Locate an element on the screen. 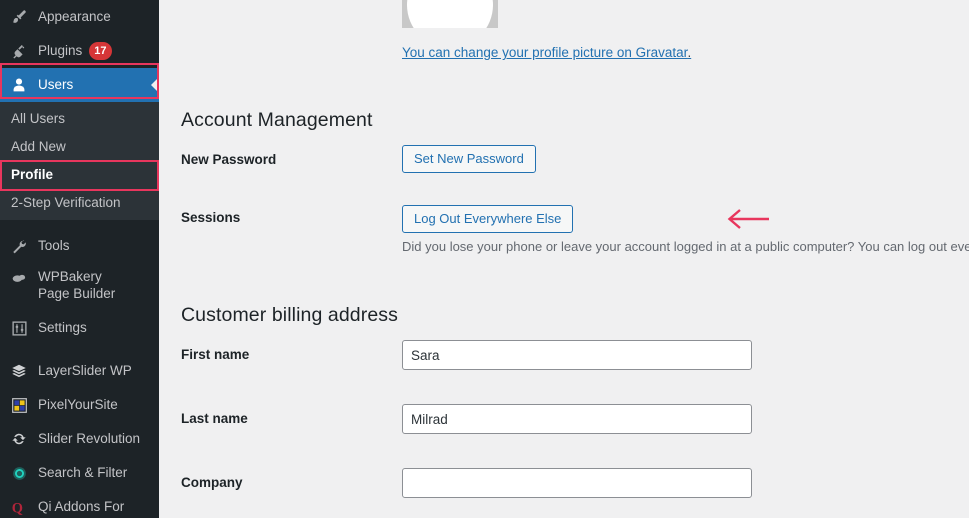 This screenshot has width=969, height=518. company-label: Company is located at coordinates (212, 482).